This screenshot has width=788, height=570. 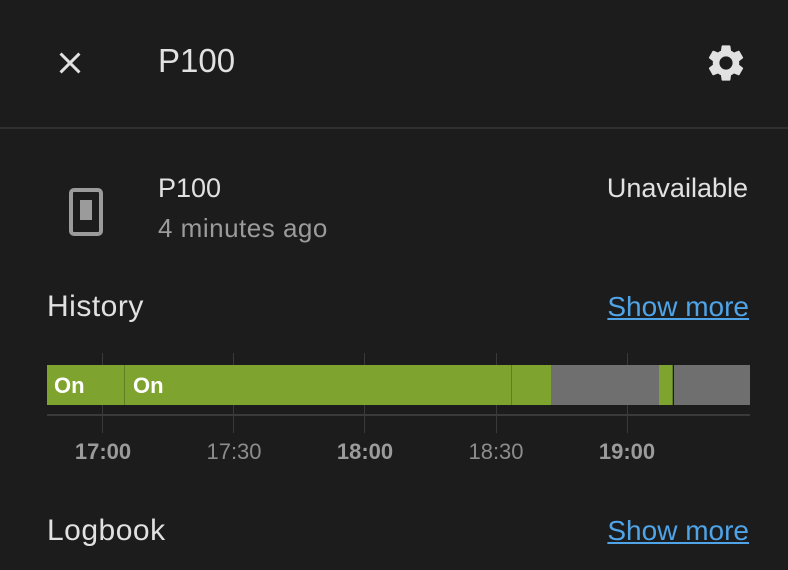 What do you see at coordinates (197, 60) in the screenshot?
I see `dialog-title: P100` at bounding box center [197, 60].